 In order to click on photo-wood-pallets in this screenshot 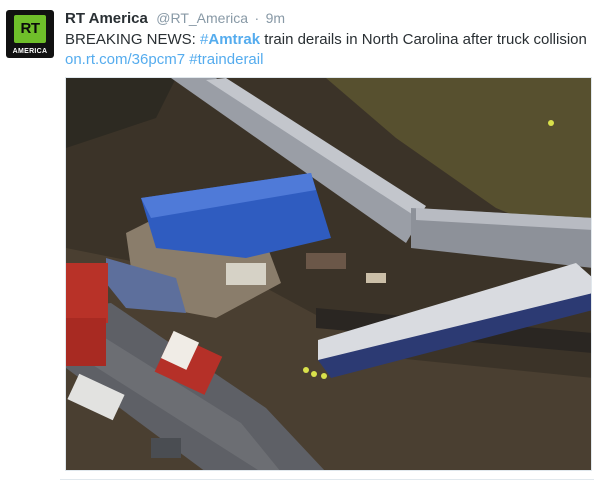, I will do `click(326, 261)`.